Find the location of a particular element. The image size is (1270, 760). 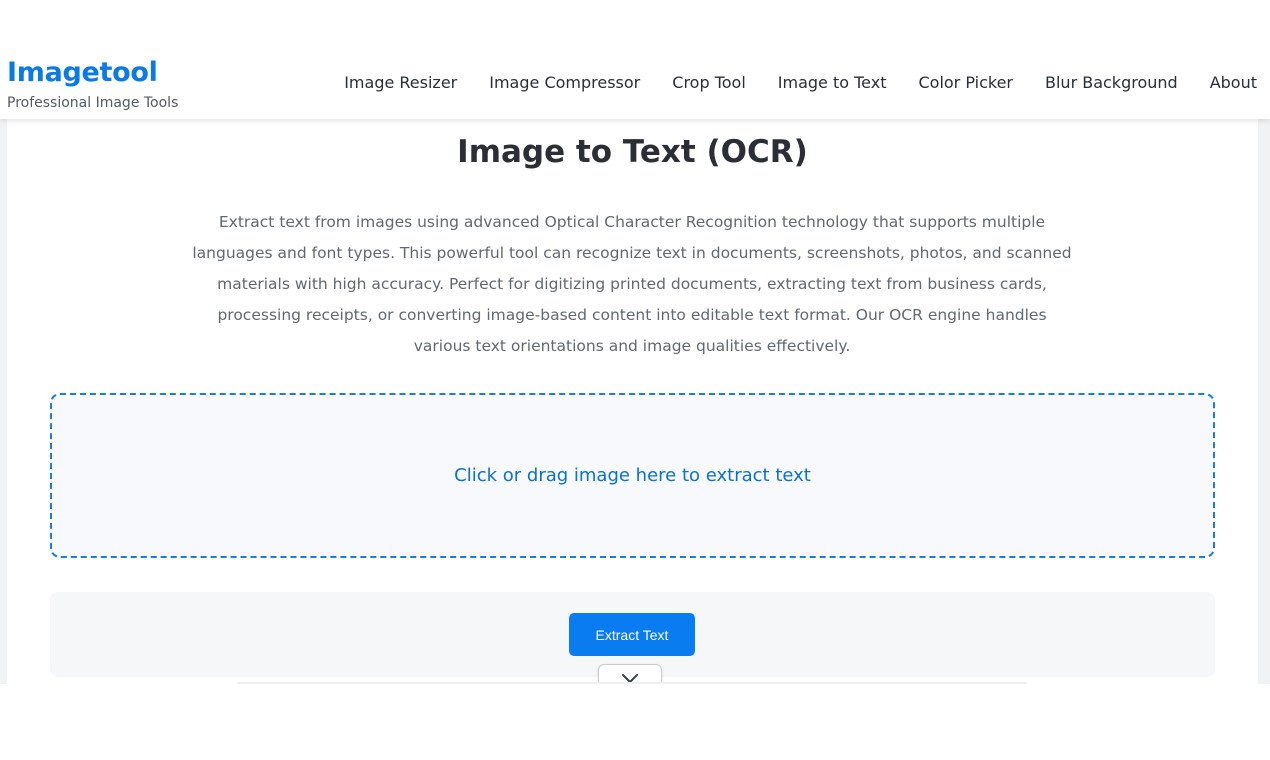

expand-toggle-button is located at coordinates (630, 674).